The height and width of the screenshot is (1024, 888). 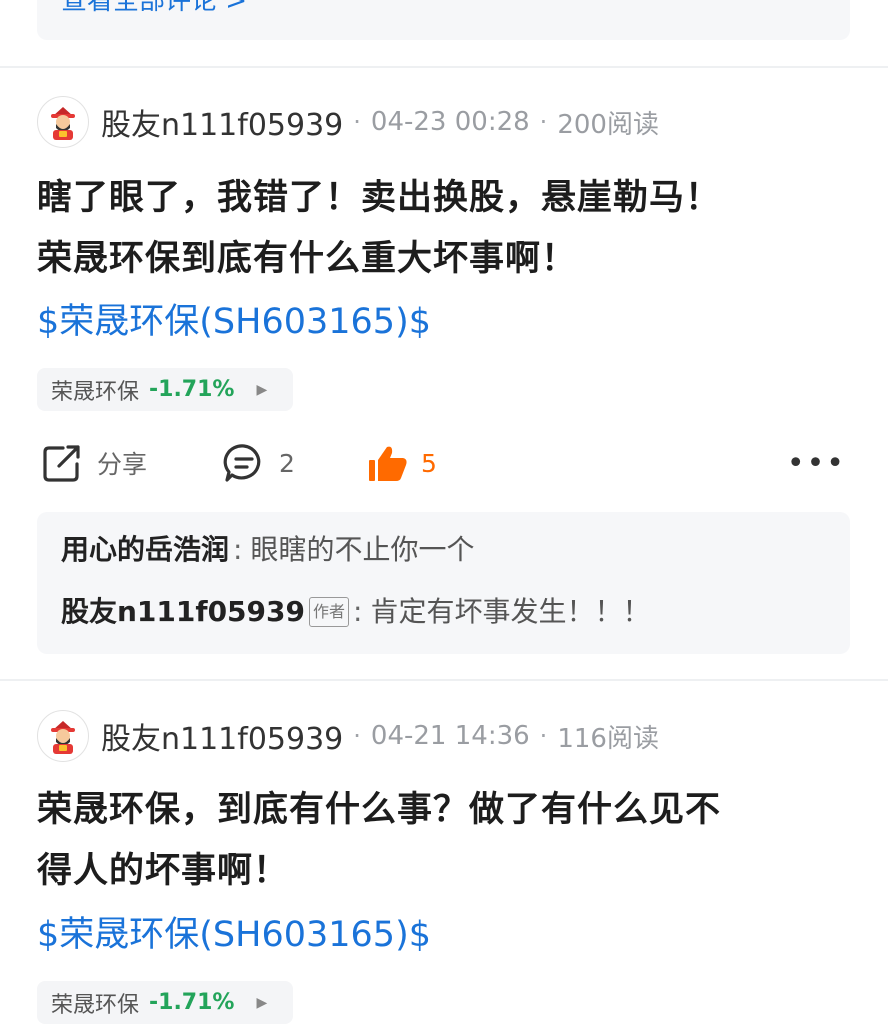 I want to click on share-button: 分享, so click(x=94, y=463).